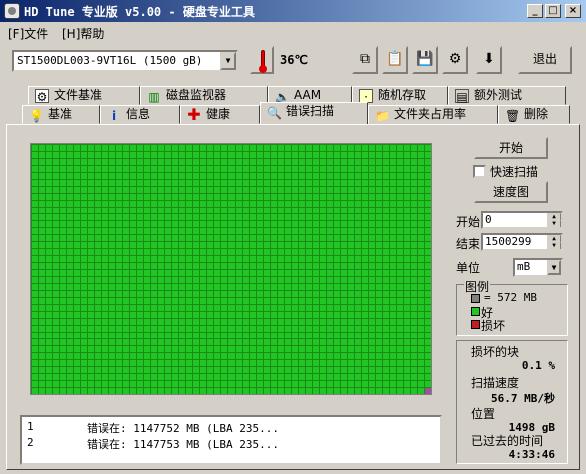  I want to click on menu-help: [H]帮助, so click(83, 33).